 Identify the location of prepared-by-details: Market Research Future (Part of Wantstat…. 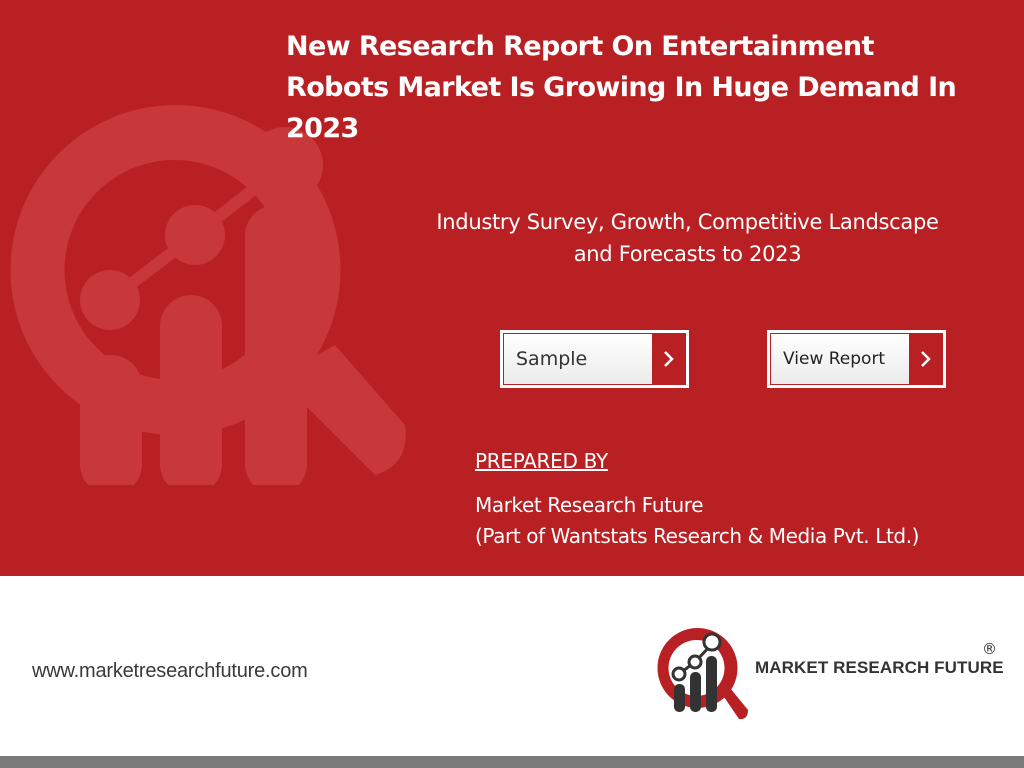
(745, 521).